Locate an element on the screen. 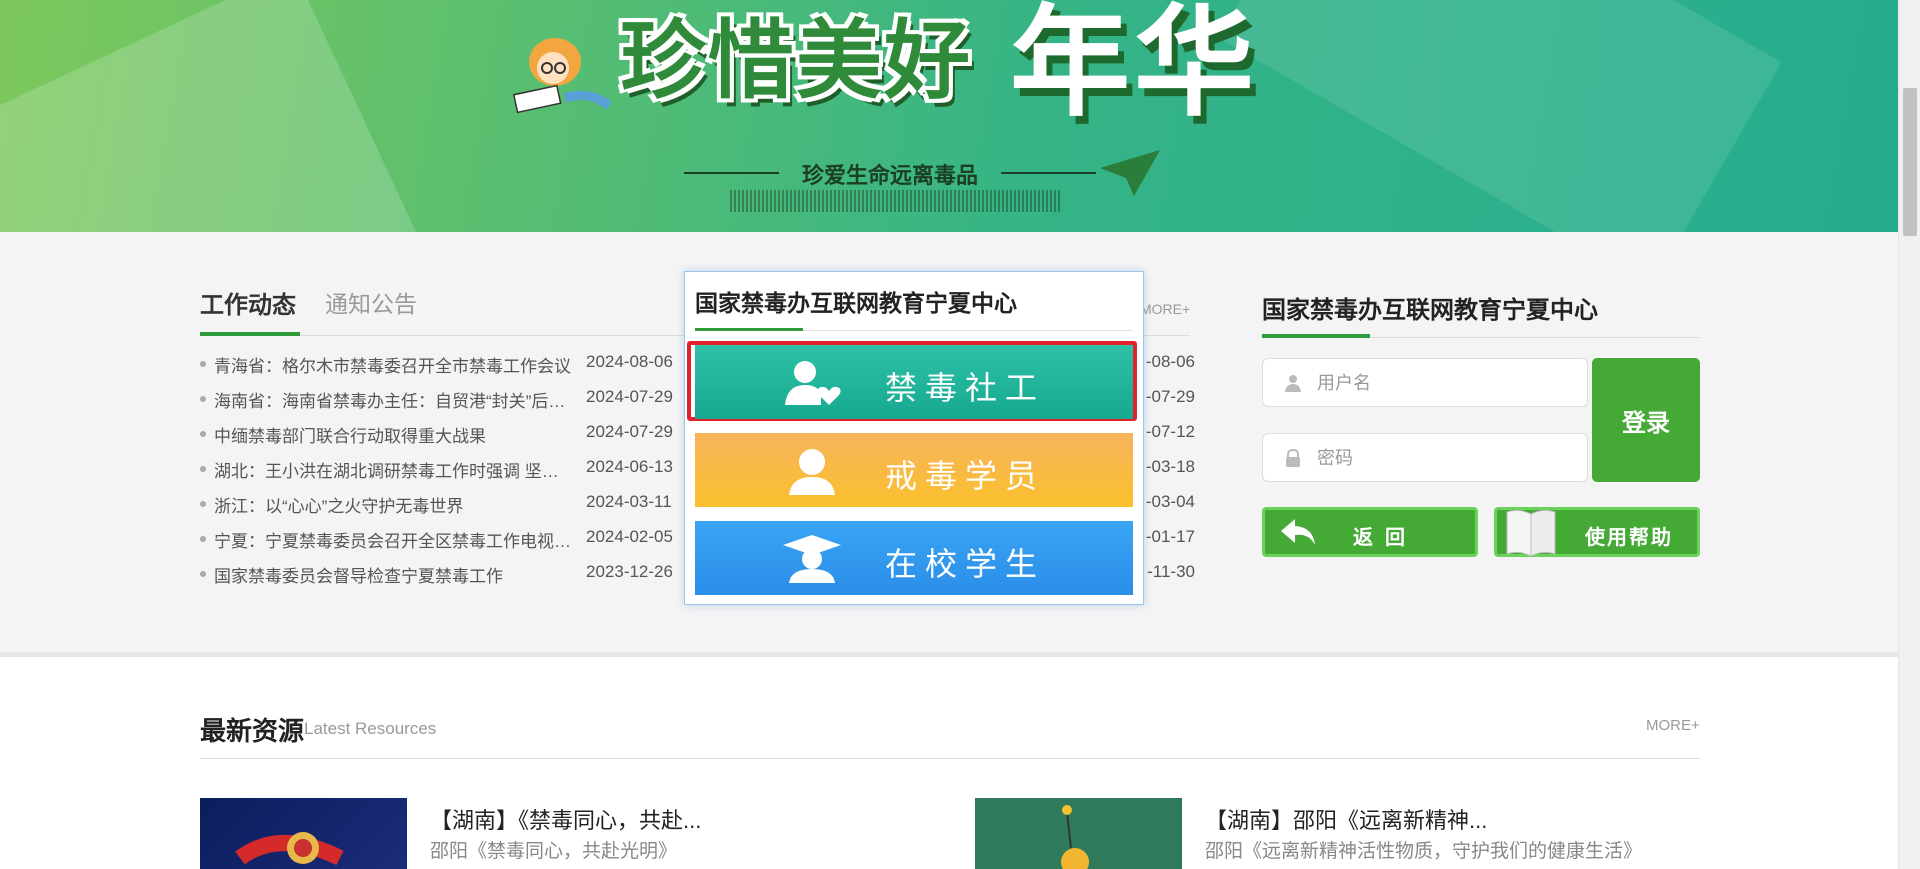 The image size is (1920, 869). role-label: 戒毒学员 is located at coordinates (965, 476).